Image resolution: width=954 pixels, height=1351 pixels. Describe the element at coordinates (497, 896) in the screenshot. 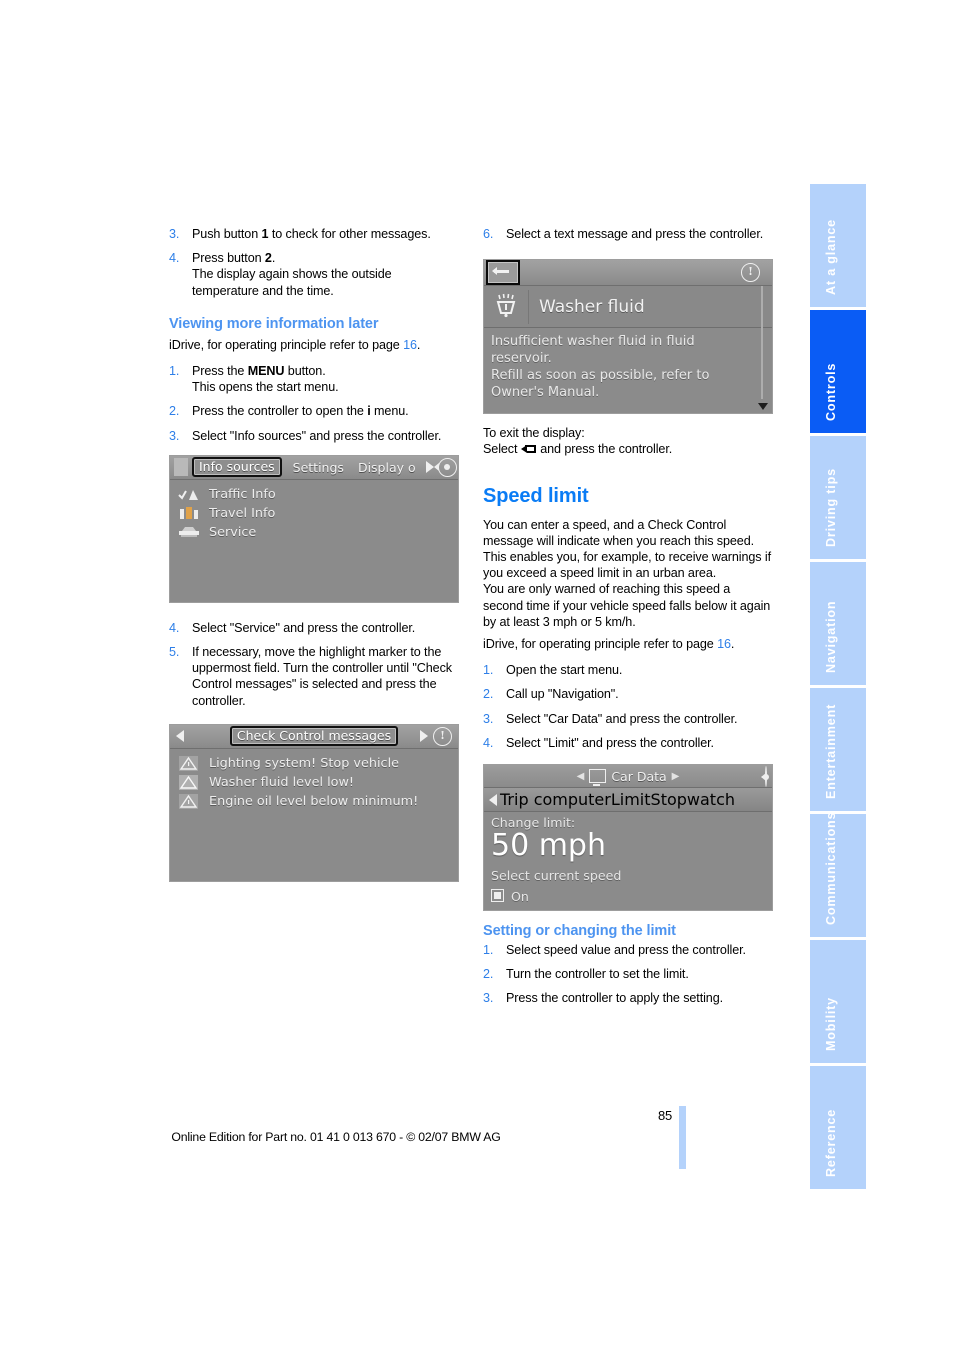

I see `checkbox-icon` at that location.